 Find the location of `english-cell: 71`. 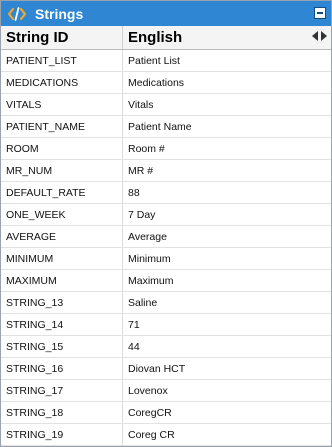

english-cell: 71 is located at coordinates (227, 324).